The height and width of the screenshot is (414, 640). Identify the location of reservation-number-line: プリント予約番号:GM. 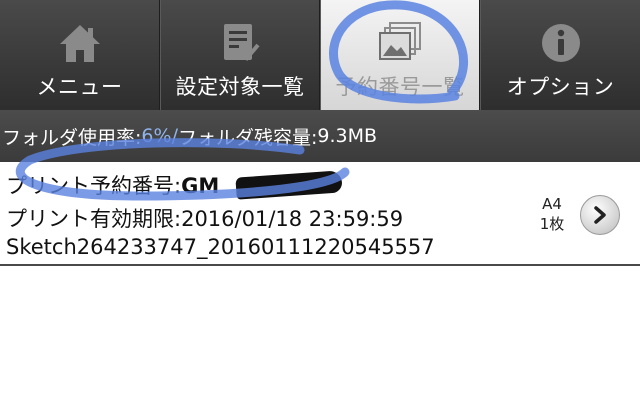
(112, 185).